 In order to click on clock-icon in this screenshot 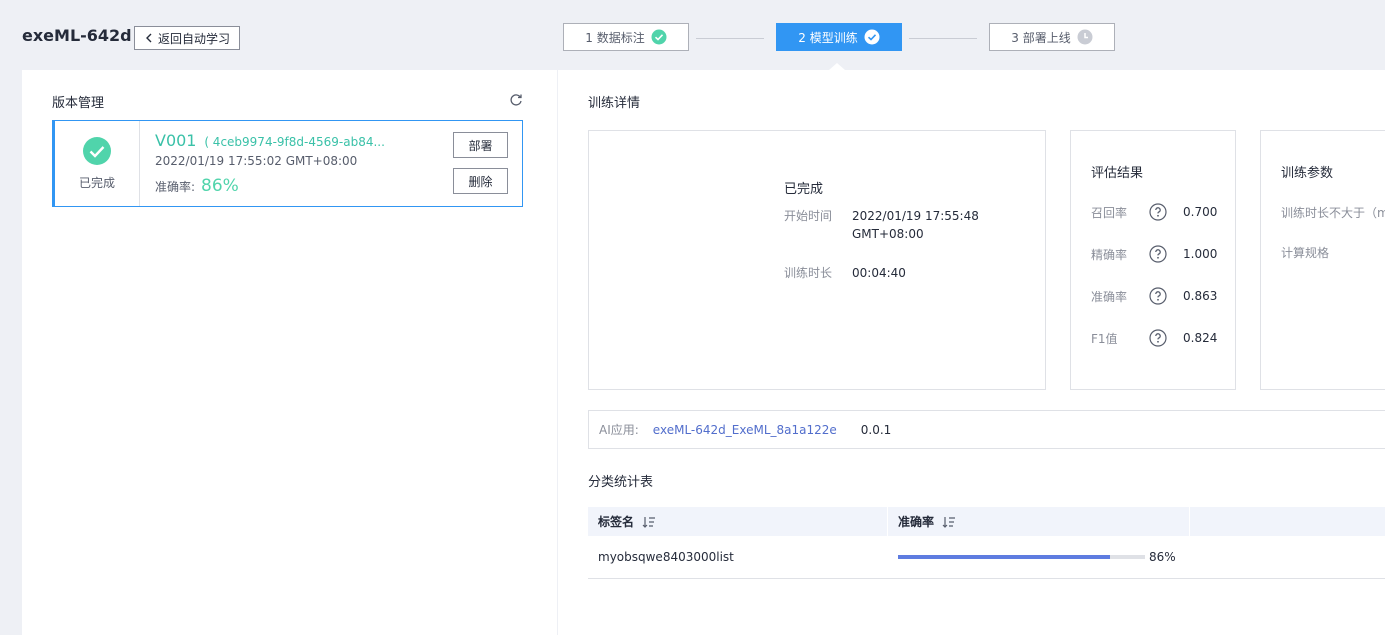, I will do `click(1085, 37)`.